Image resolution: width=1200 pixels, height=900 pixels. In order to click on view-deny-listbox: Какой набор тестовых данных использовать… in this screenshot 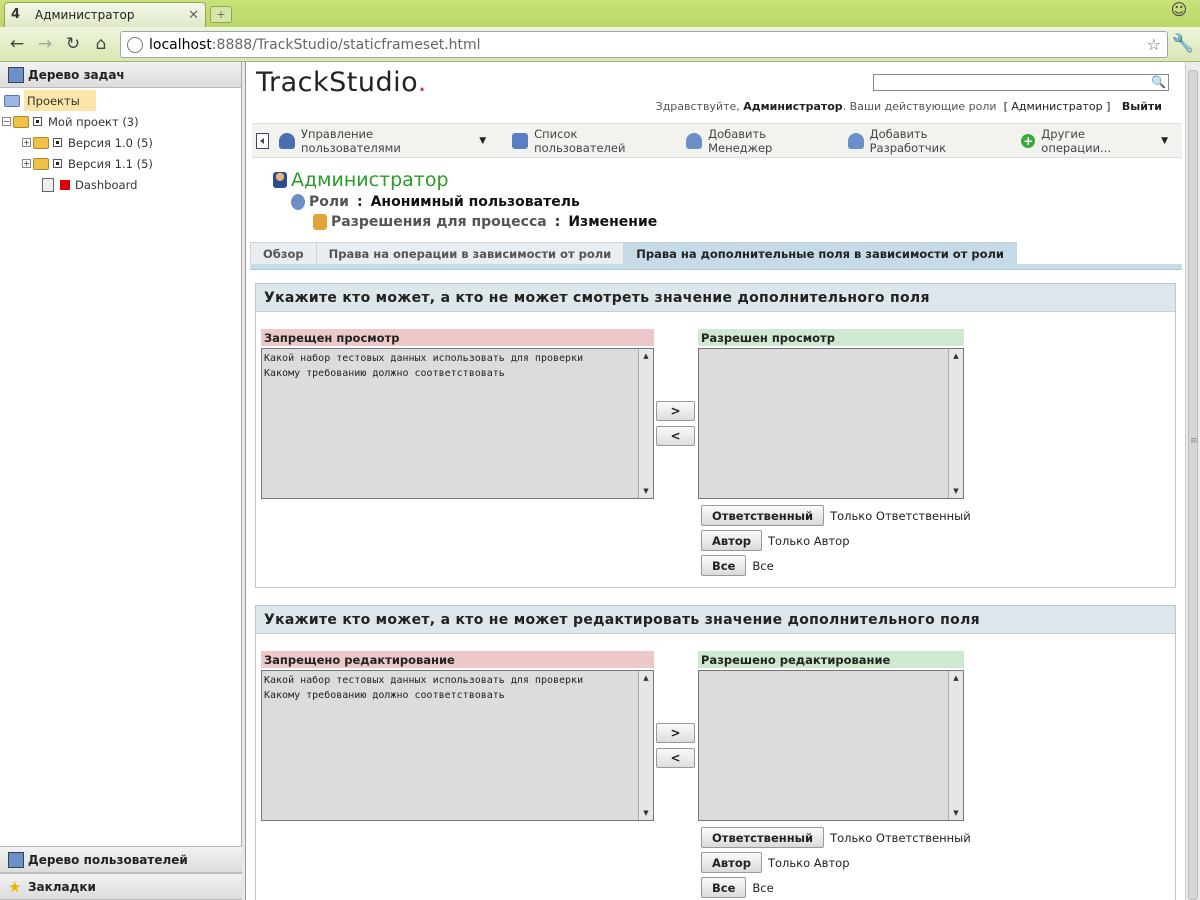, I will do `click(457, 423)`.